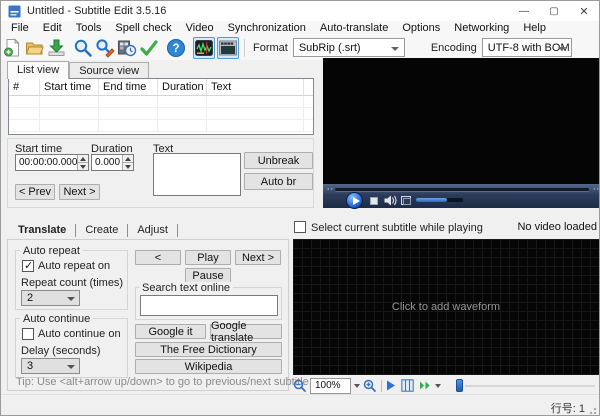 The width and height of the screenshot is (600, 416). What do you see at coordinates (197, 174) in the screenshot?
I see `subtitle-text-input` at bounding box center [197, 174].